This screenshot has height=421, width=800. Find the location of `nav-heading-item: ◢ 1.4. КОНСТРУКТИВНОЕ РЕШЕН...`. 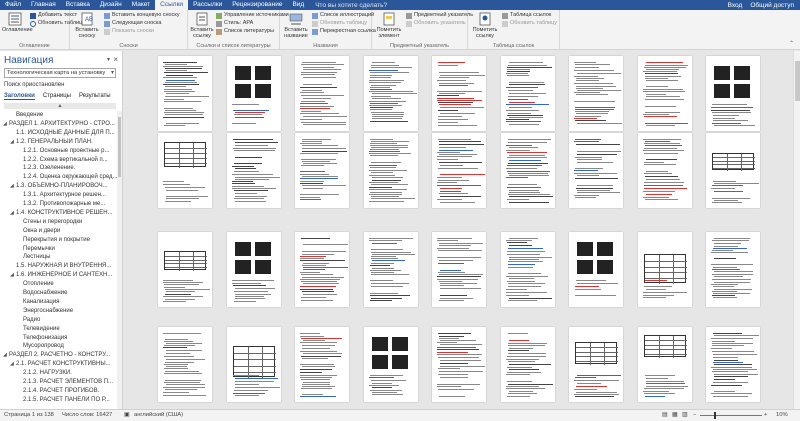

nav-heading-item: ◢ 1.4. КОНСТРУКТИВНОЕ РЕШЕН... is located at coordinates (58, 213).